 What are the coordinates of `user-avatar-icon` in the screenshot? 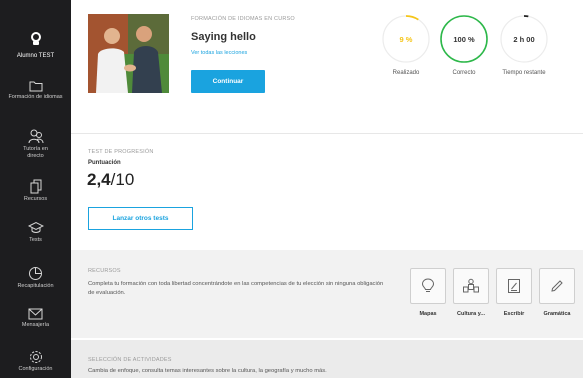 It's located at (36, 39).